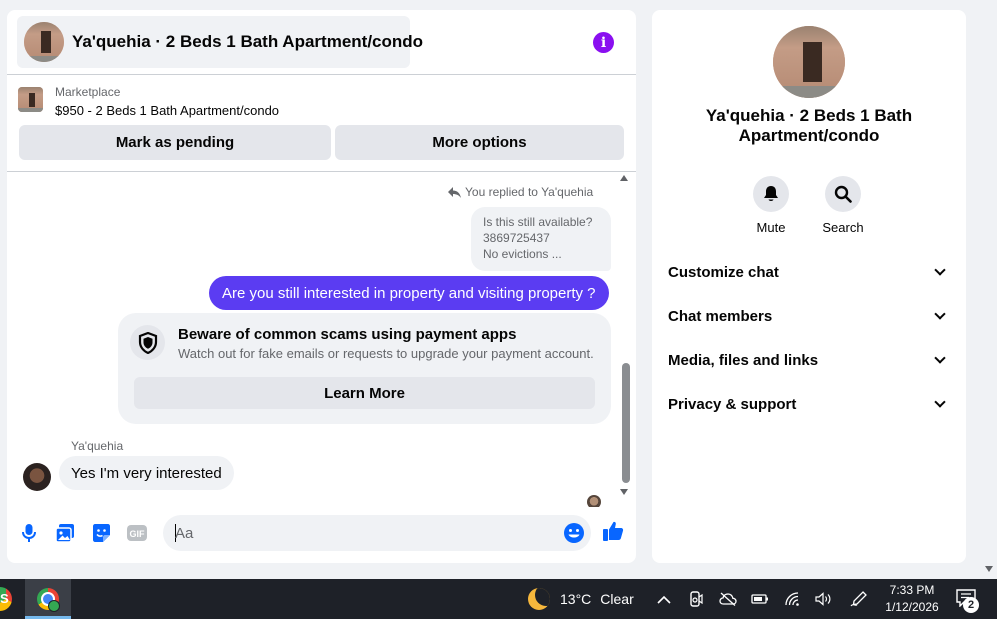 The height and width of the screenshot is (619, 997). Describe the element at coordinates (539, 599) in the screenshot. I see `moon-icon` at that location.